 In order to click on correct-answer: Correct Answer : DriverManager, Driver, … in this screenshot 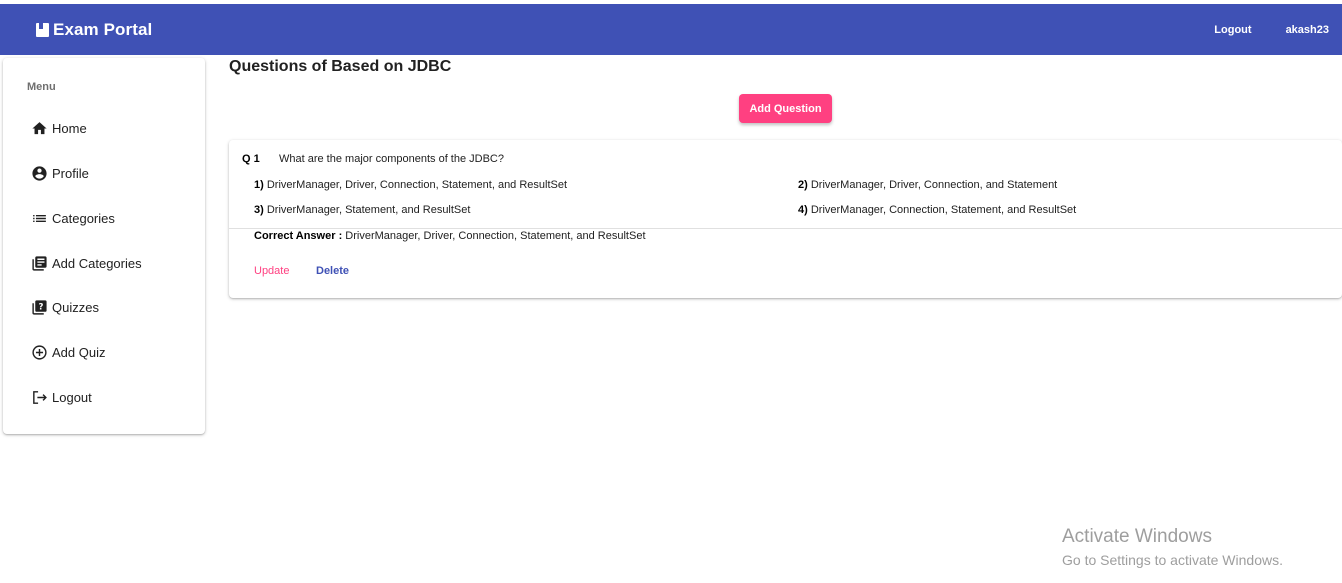, I will do `click(450, 236)`.